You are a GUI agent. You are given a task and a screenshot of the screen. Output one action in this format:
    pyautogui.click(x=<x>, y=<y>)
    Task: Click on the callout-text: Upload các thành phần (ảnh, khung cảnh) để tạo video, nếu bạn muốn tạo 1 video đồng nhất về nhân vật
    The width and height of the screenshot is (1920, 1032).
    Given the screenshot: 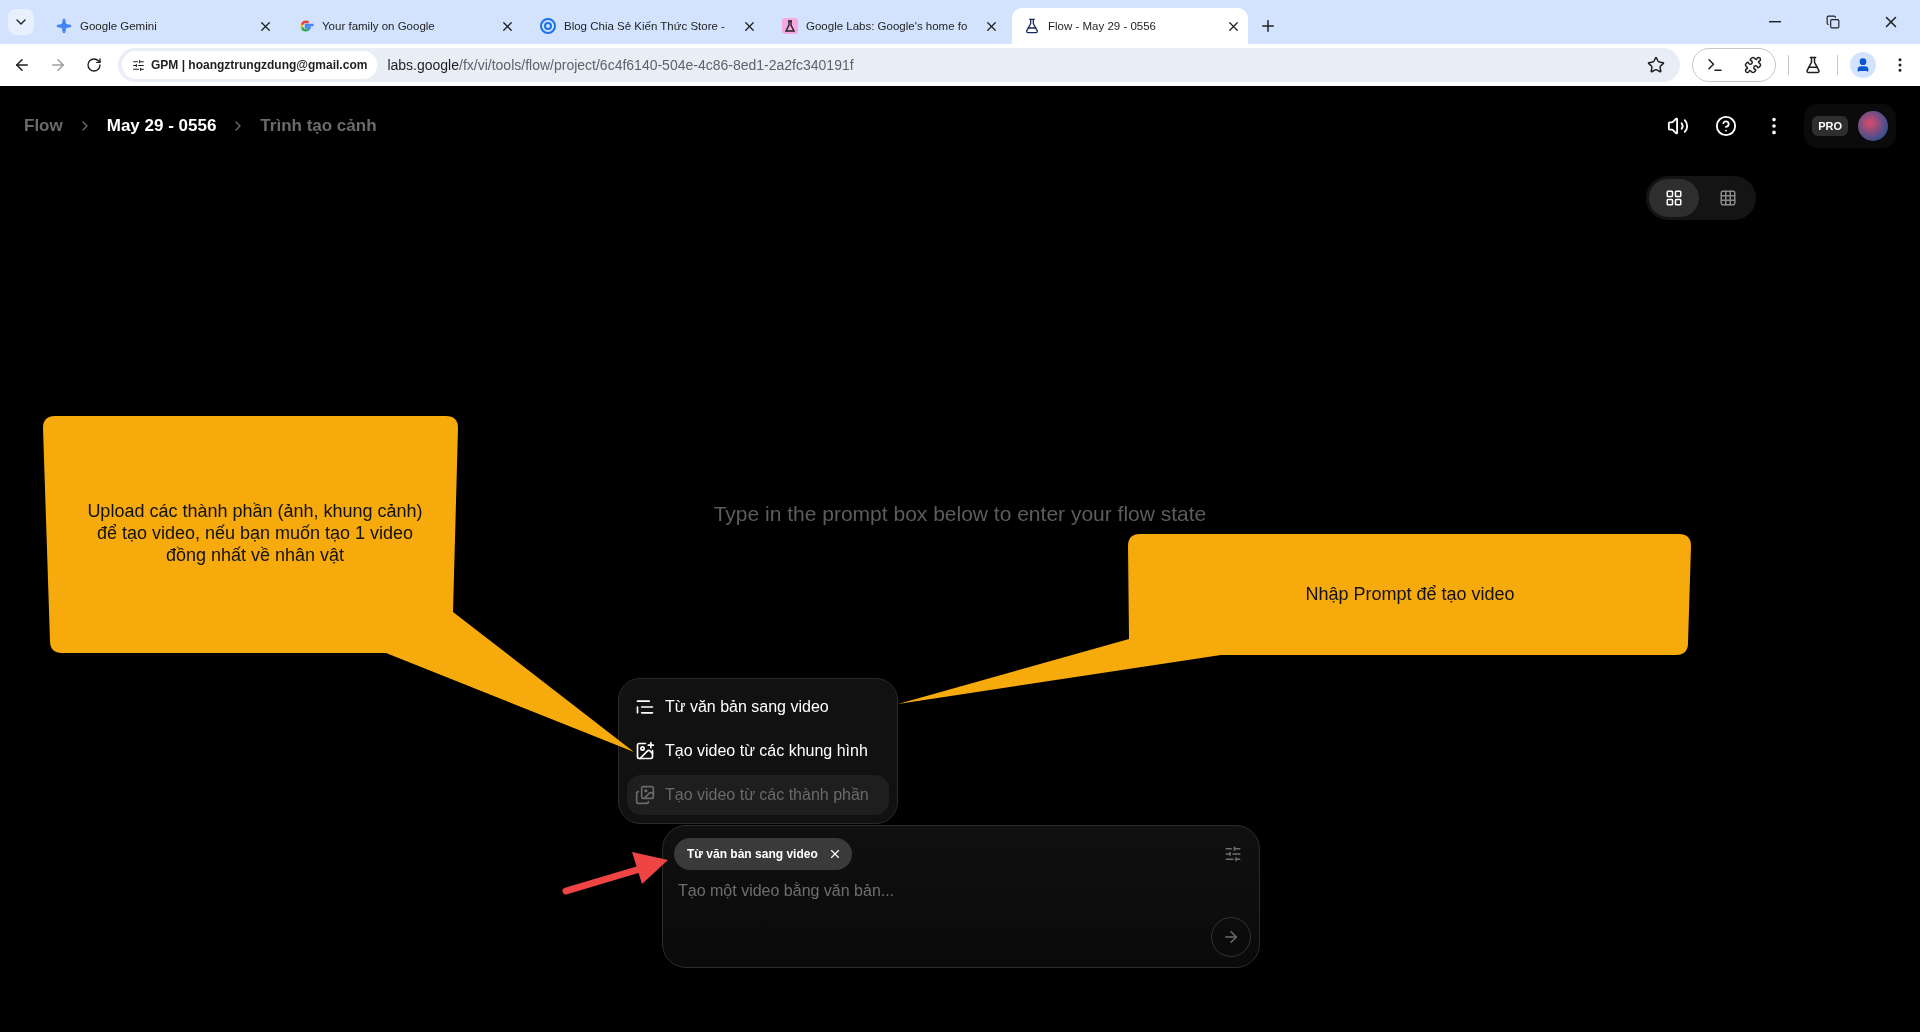 What is the action you would take?
    pyautogui.click(x=255, y=533)
    